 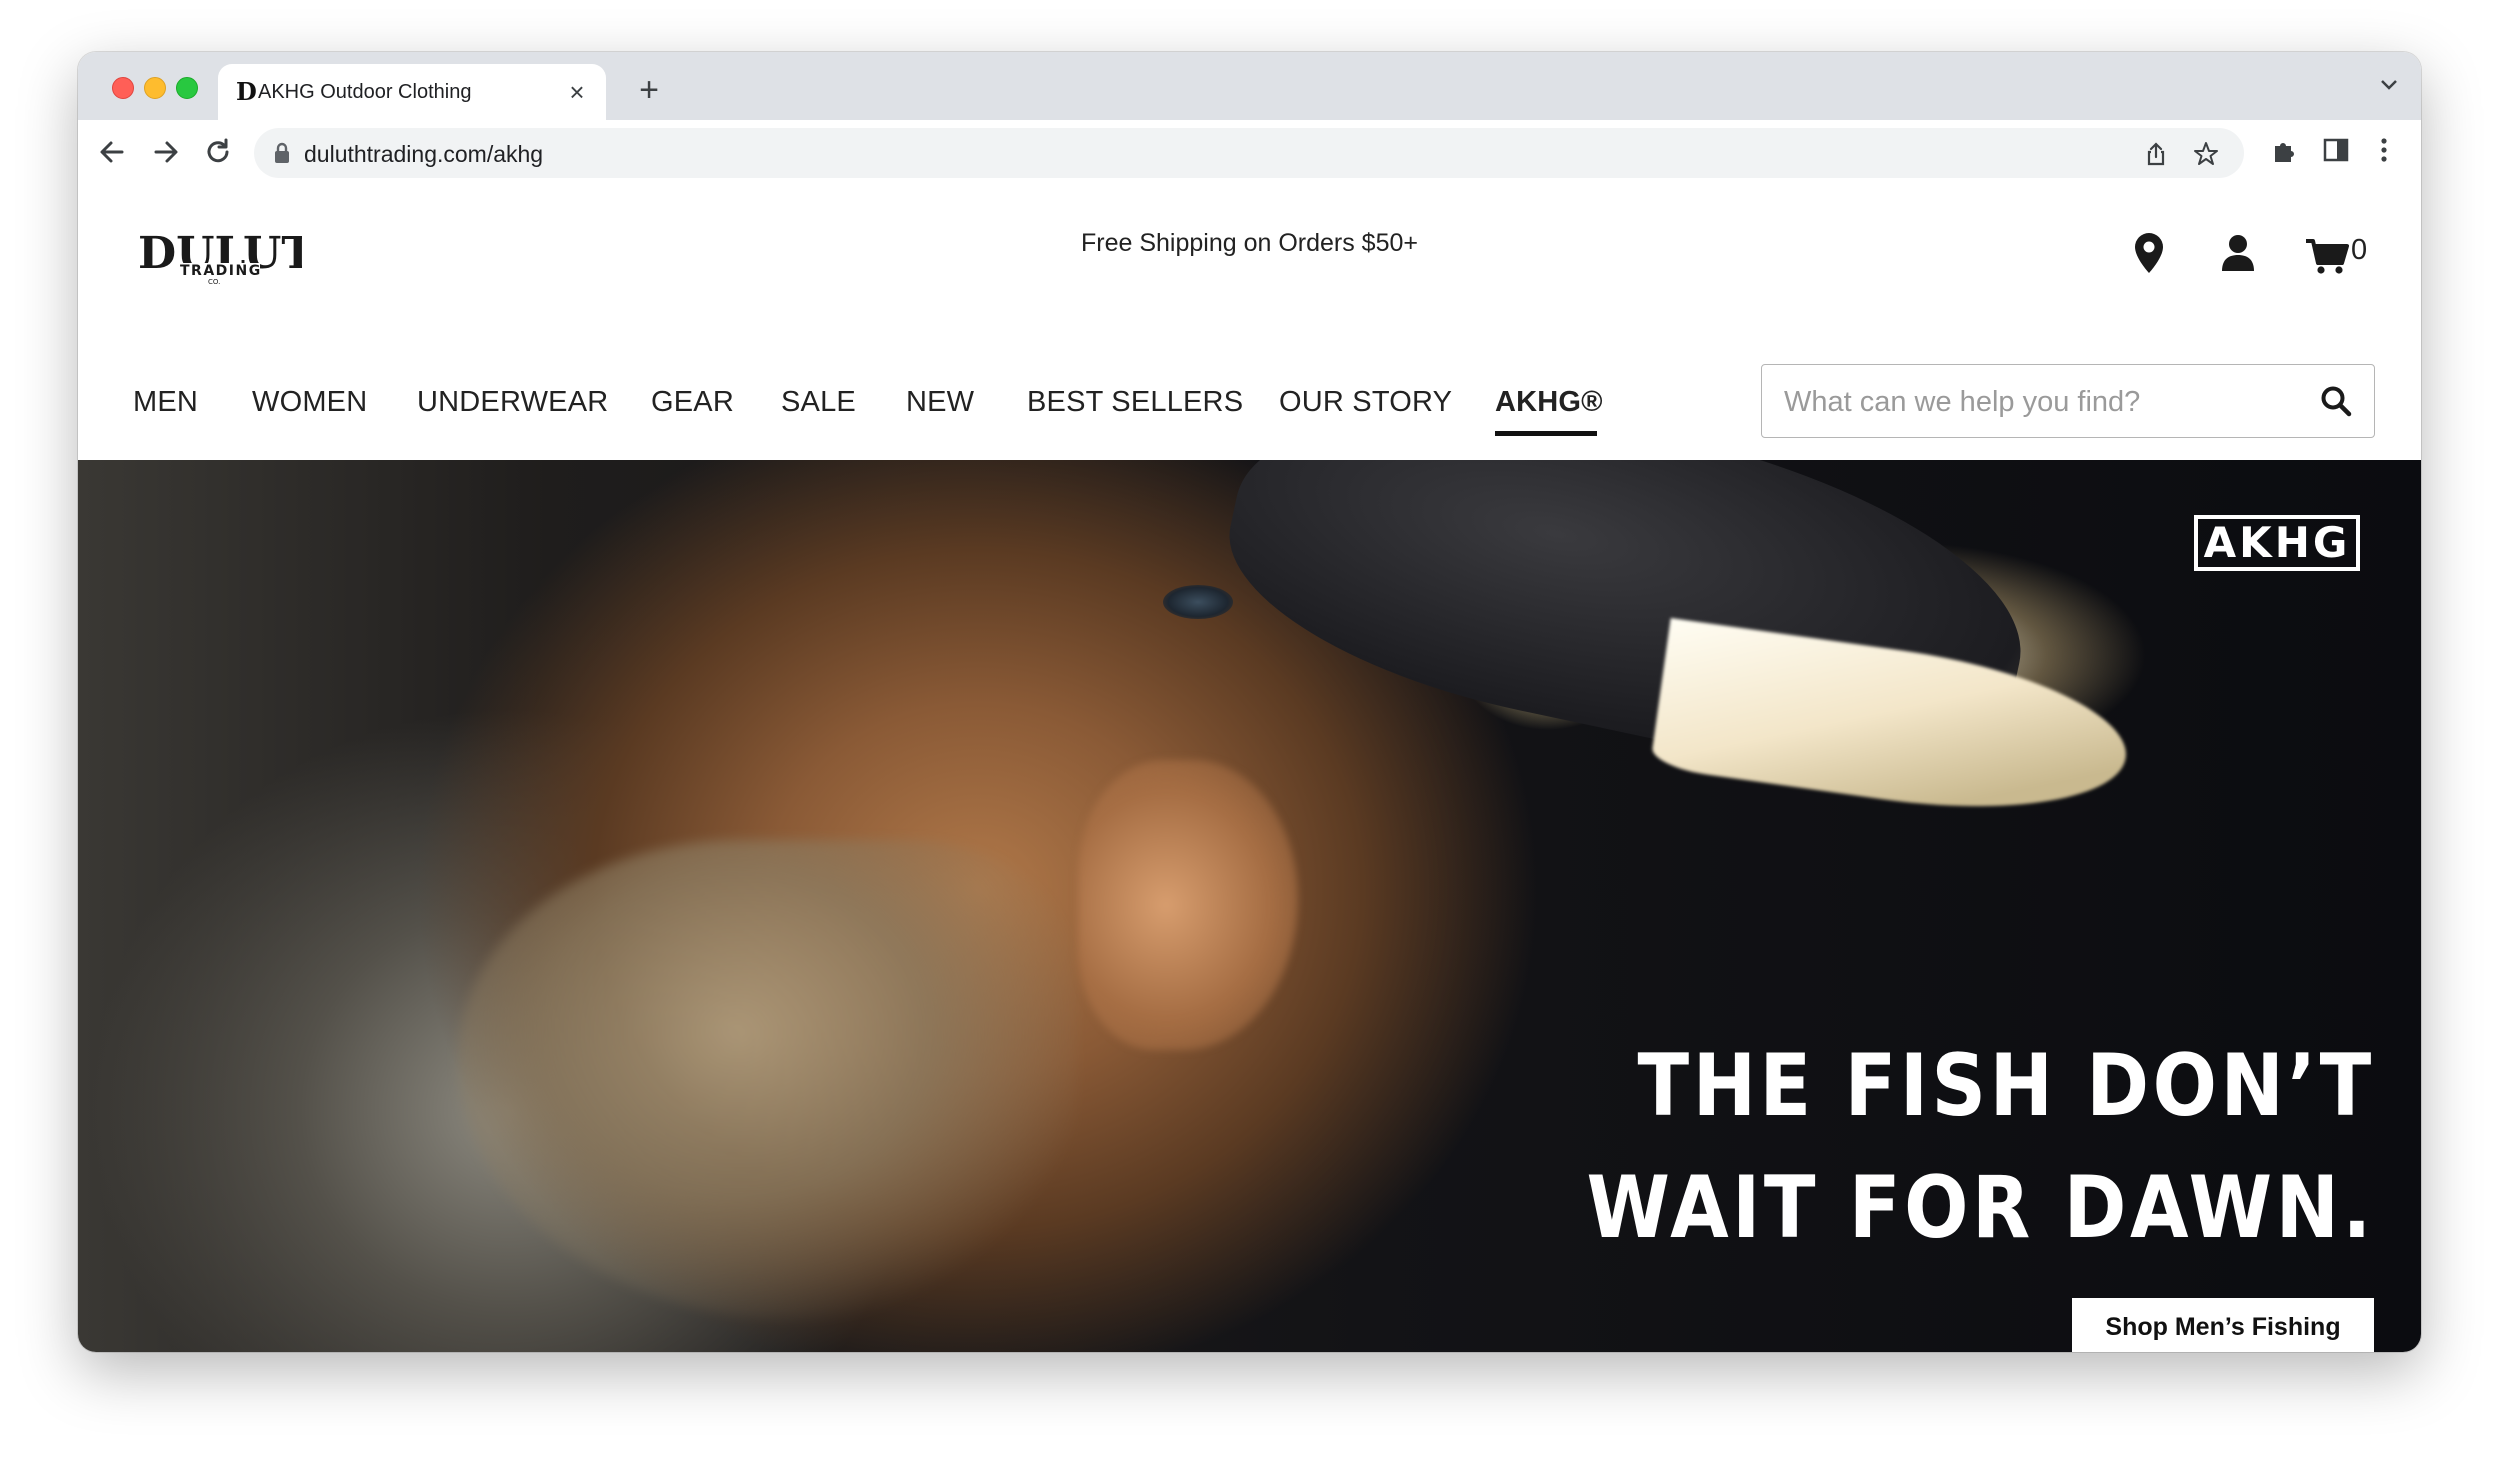 What do you see at coordinates (187, 88) in the screenshot?
I see `maximize-window-button` at bounding box center [187, 88].